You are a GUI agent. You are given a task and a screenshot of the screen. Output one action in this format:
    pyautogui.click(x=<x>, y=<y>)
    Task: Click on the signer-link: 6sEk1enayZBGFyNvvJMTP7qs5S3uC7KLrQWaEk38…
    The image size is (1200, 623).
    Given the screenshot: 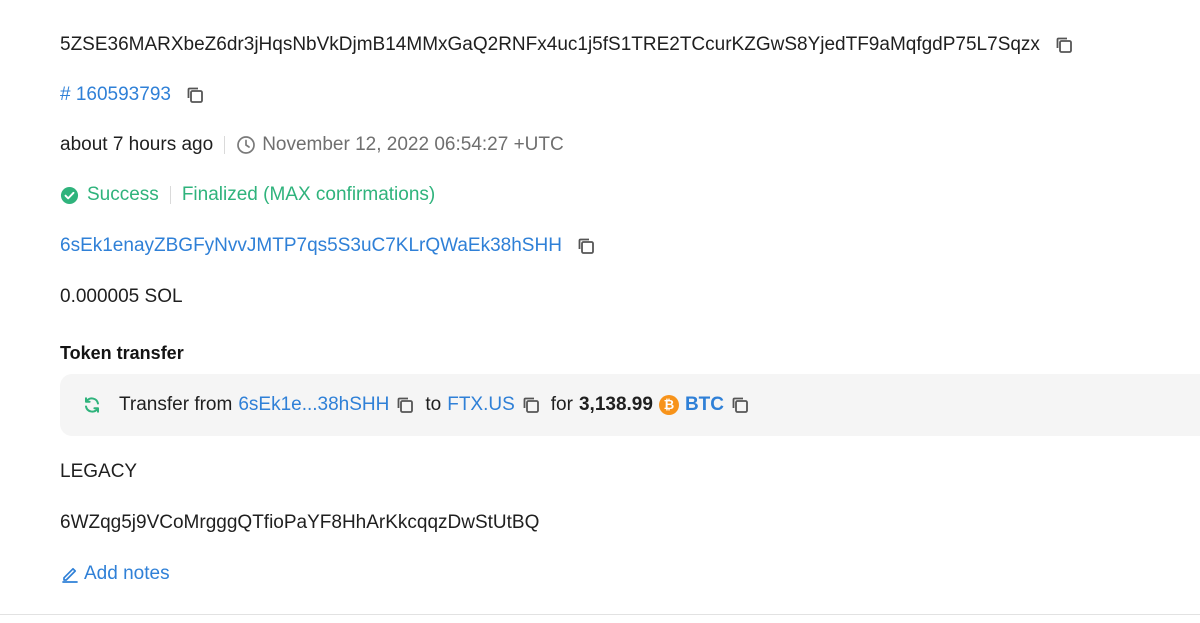 What is the action you would take?
    pyautogui.click(x=311, y=246)
    